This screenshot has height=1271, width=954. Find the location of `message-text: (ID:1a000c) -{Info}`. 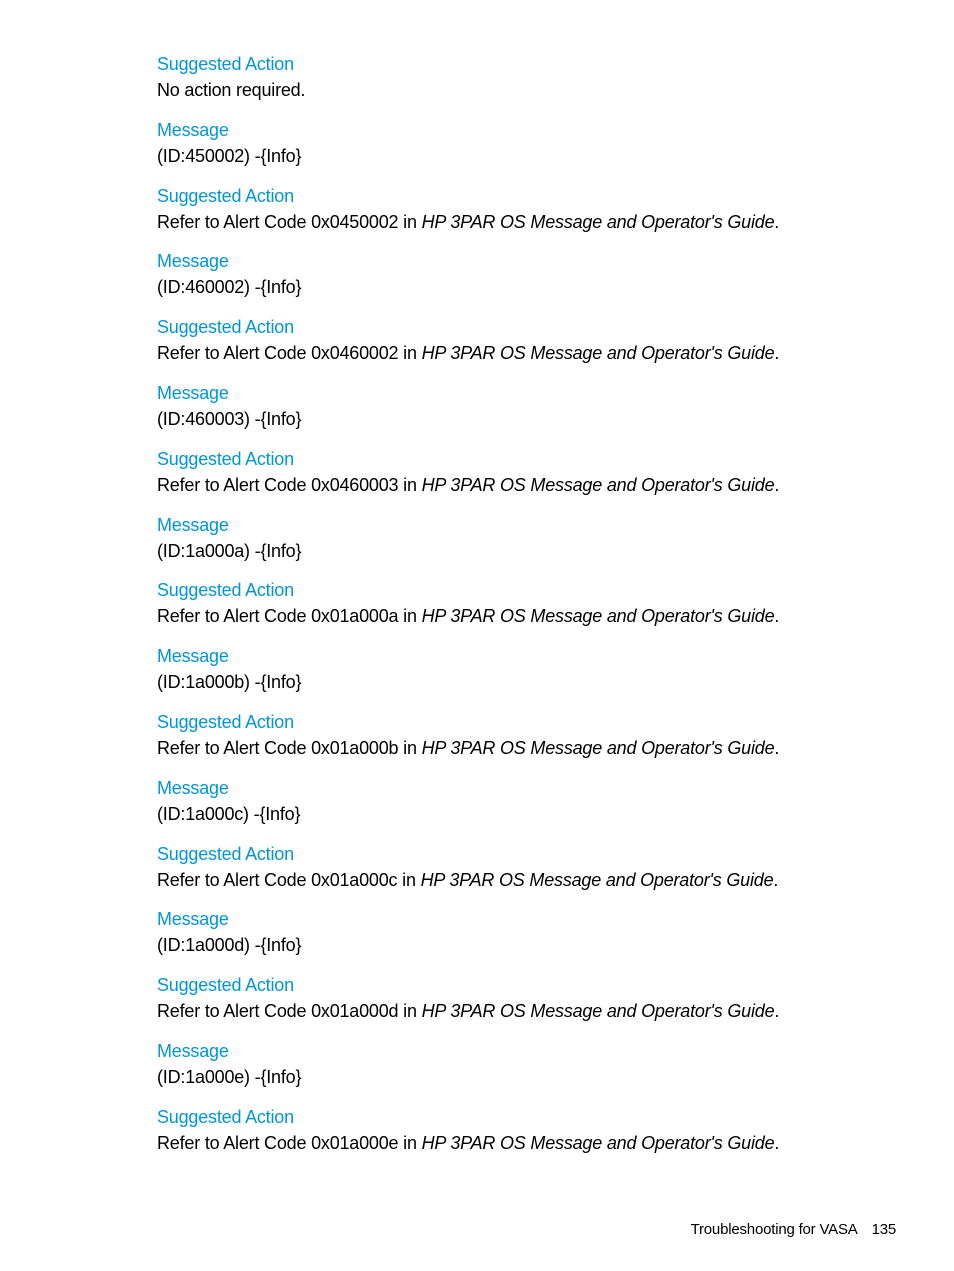

message-text: (ID:1a000c) -{Info} is located at coordinates (229, 813).